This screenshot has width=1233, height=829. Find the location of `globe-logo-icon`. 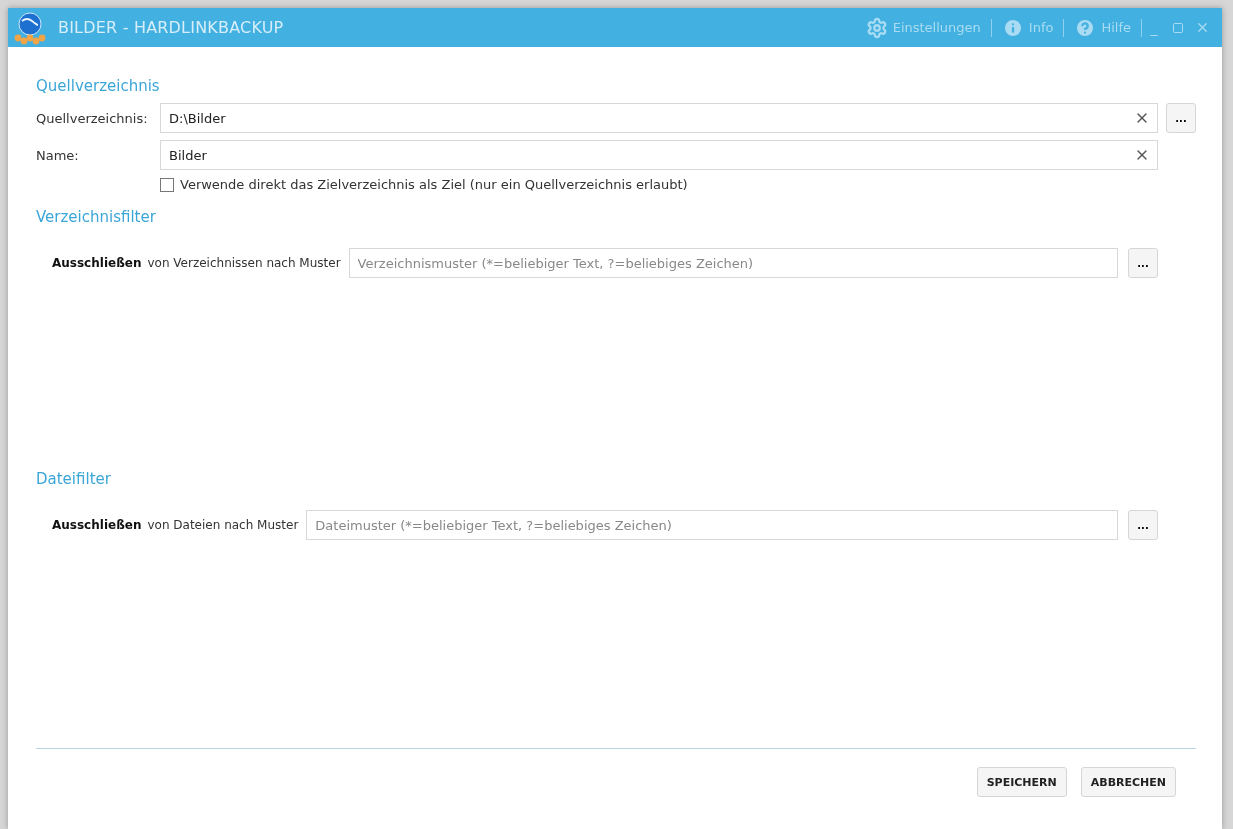

globe-logo-icon is located at coordinates (30, 27).